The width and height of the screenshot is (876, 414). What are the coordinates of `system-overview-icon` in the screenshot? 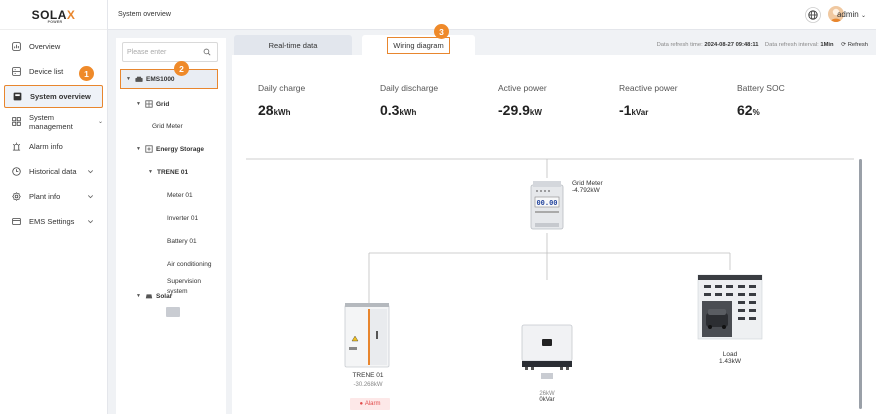 It's located at (17, 96).